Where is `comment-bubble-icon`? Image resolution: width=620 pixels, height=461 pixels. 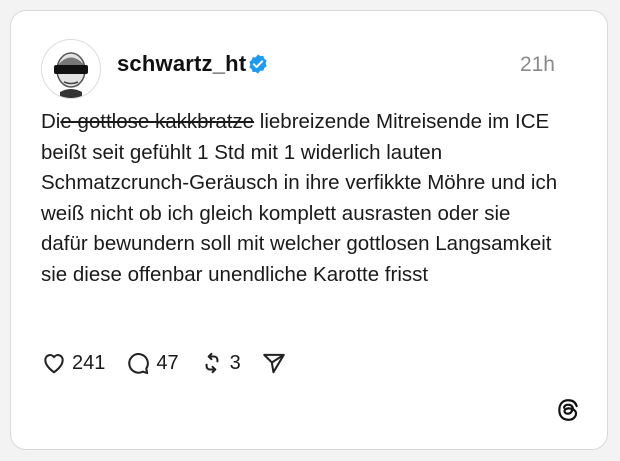
comment-bubble-icon is located at coordinates (139, 364).